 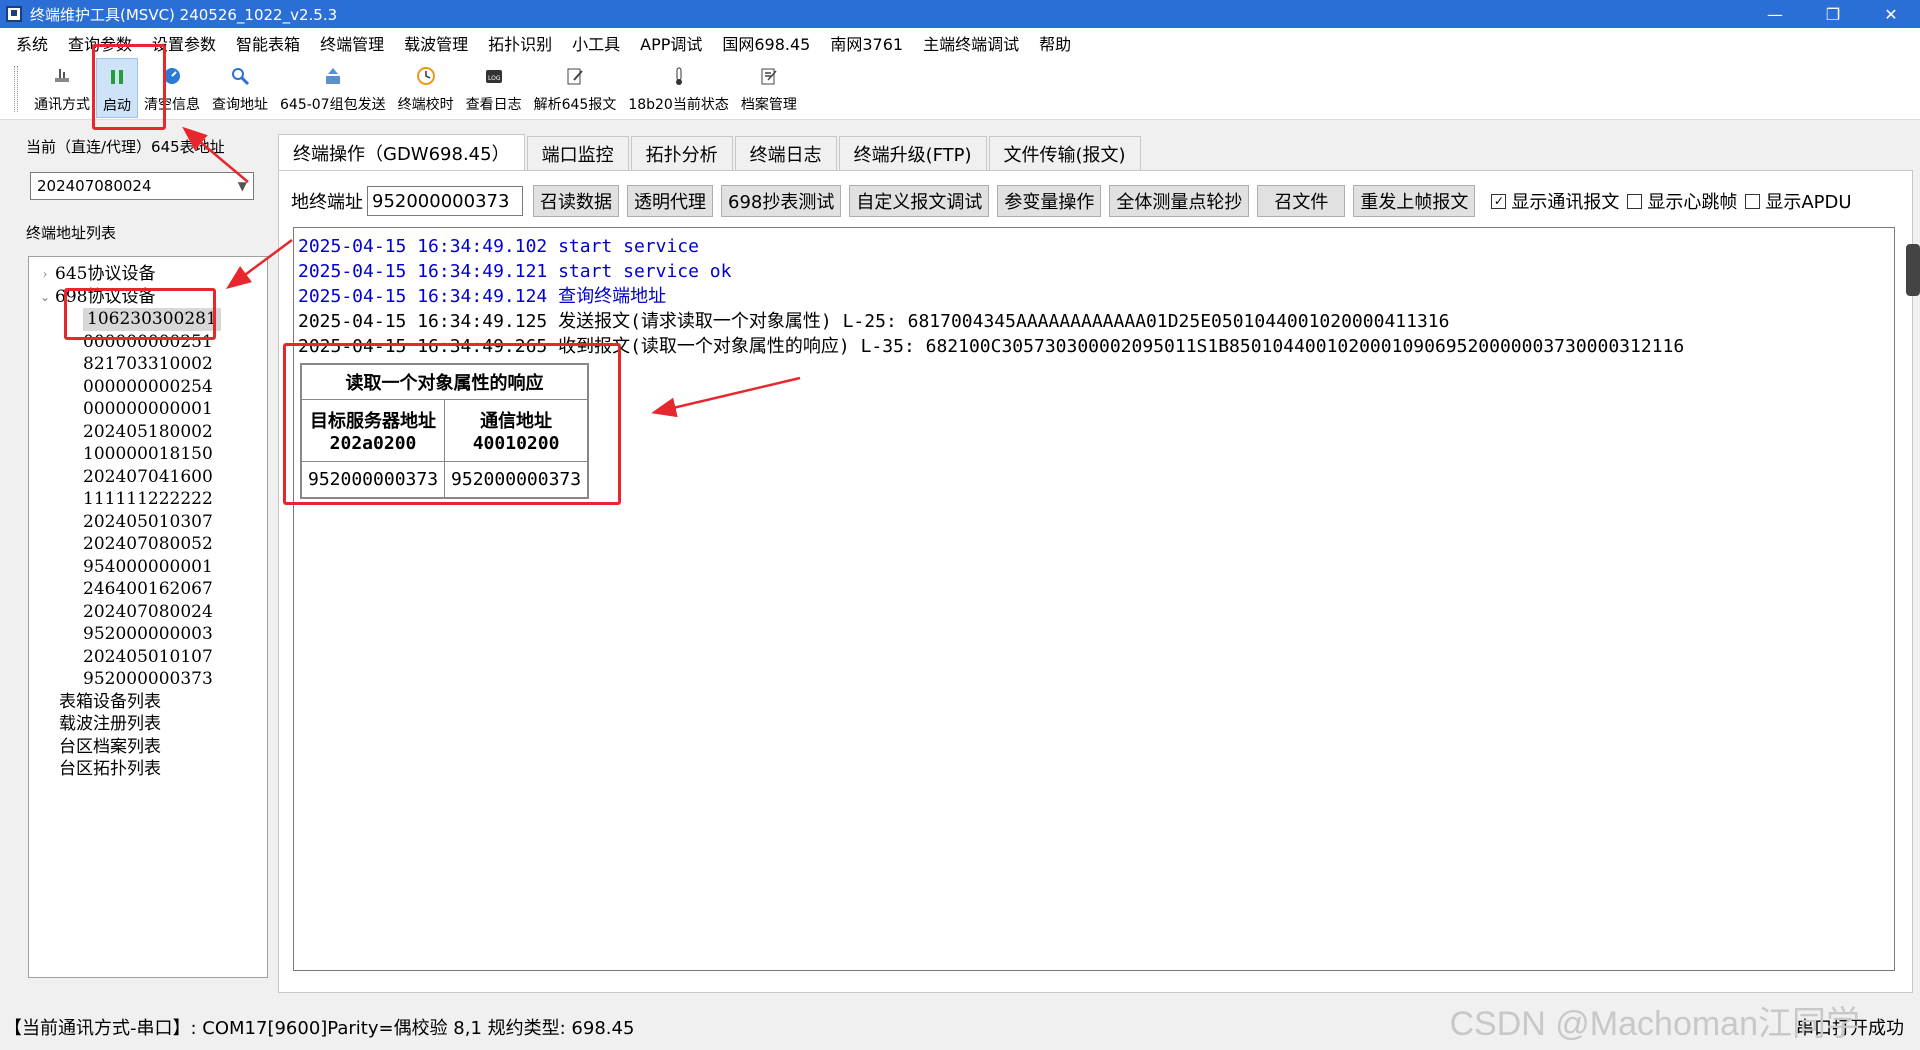 I want to click on tree-meter-box-list: 表箱设备列表, so click(x=148, y=702).